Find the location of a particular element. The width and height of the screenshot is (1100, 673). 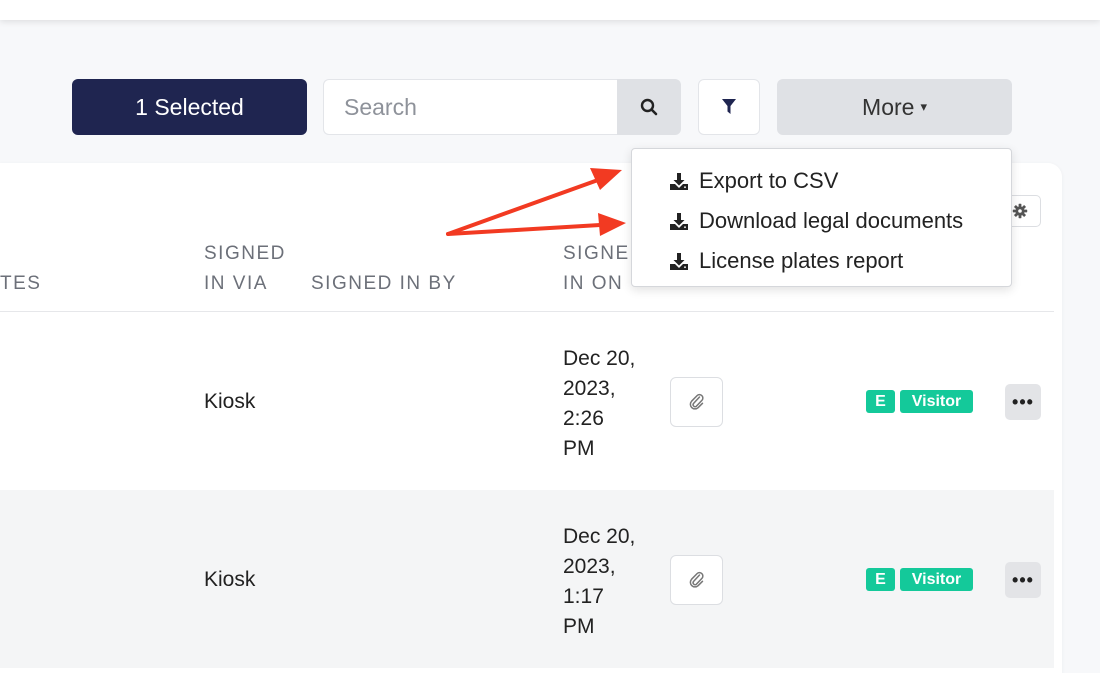

signed-in-on-cell: Dec 20, 2023, 2:26 PM is located at coordinates (599, 403).